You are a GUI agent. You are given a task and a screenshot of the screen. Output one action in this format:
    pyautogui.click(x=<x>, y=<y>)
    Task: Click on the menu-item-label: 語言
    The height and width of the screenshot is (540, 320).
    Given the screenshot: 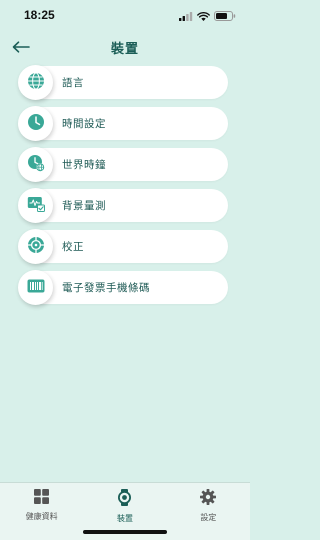 What is the action you would take?
    pyautogui.click(x=73, y=83)
    